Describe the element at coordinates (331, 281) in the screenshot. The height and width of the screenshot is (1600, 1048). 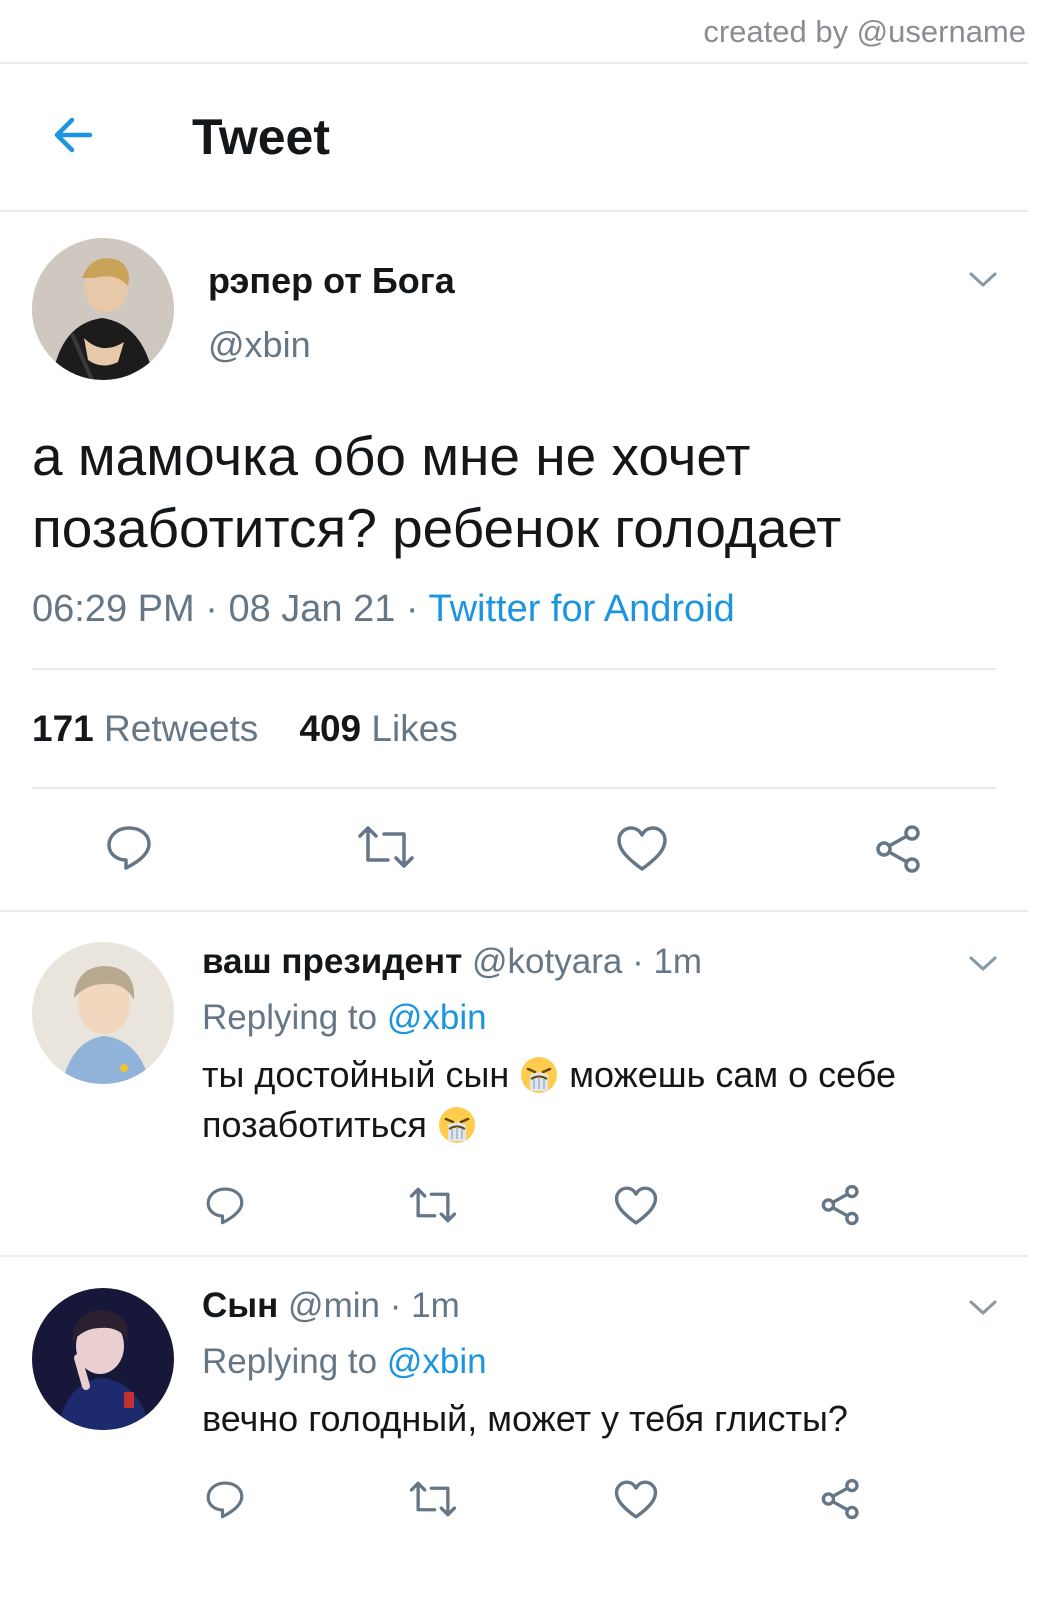
I see `author-display-name: рэпер от Бога` at that location.